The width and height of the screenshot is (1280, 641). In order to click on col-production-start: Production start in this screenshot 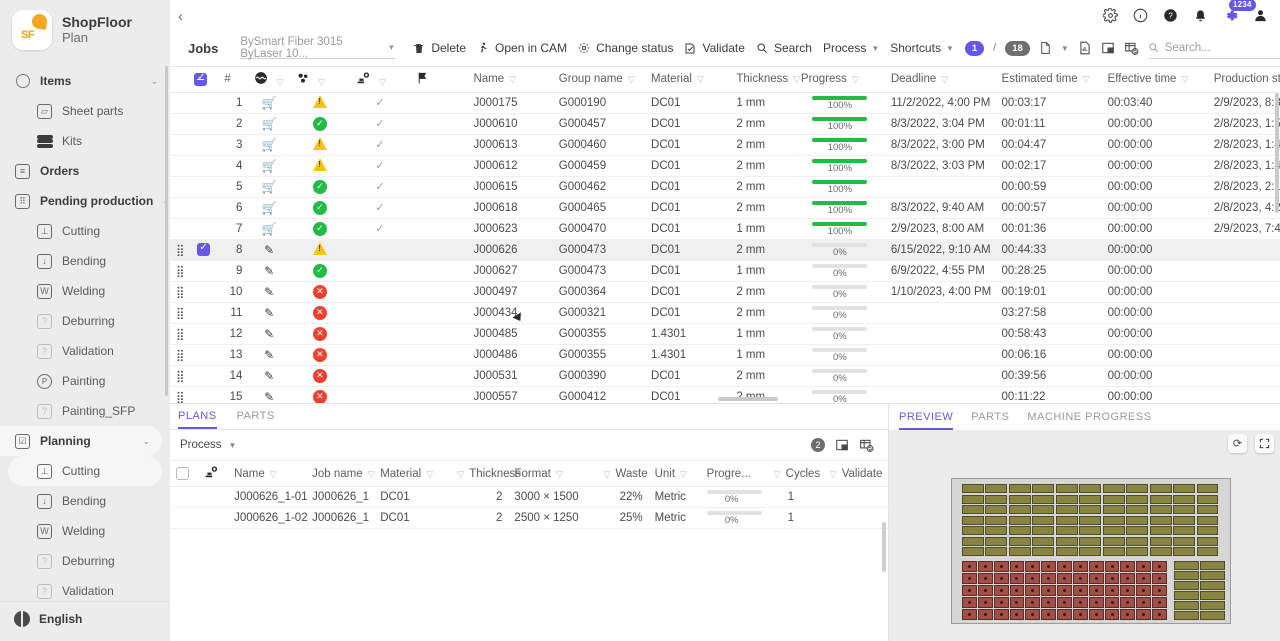, I will do `click(1243, 80)`.